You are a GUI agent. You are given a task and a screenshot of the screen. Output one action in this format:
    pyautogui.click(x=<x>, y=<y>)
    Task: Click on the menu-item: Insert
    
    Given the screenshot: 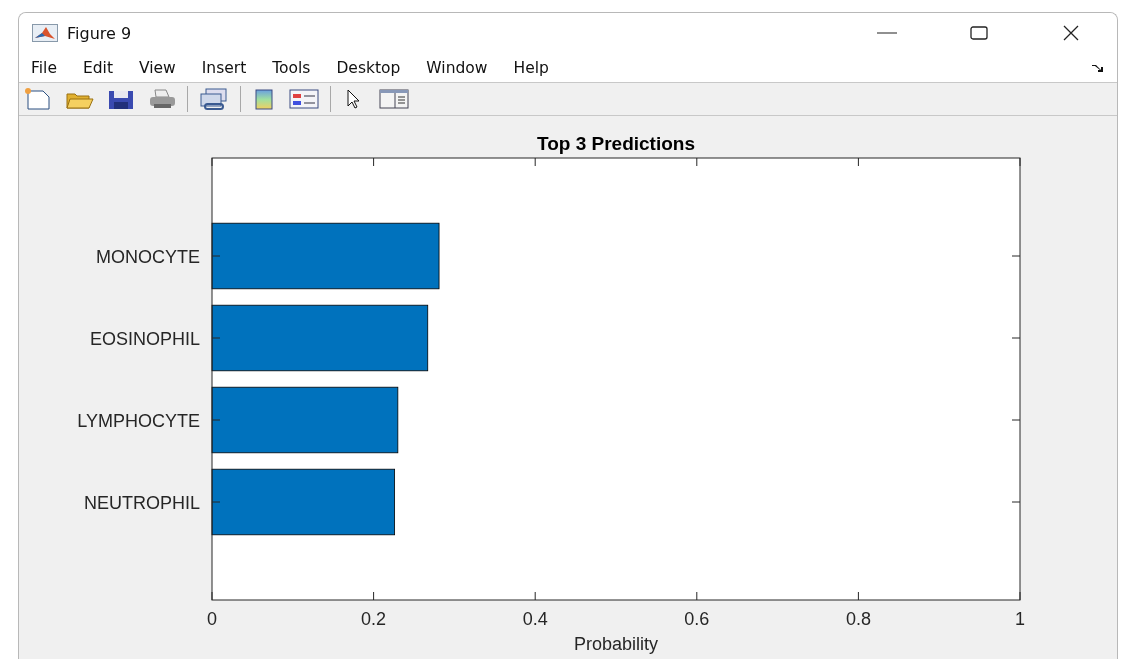 What is the action you would take?
    pyautogui.click(x=224, y=67)
    